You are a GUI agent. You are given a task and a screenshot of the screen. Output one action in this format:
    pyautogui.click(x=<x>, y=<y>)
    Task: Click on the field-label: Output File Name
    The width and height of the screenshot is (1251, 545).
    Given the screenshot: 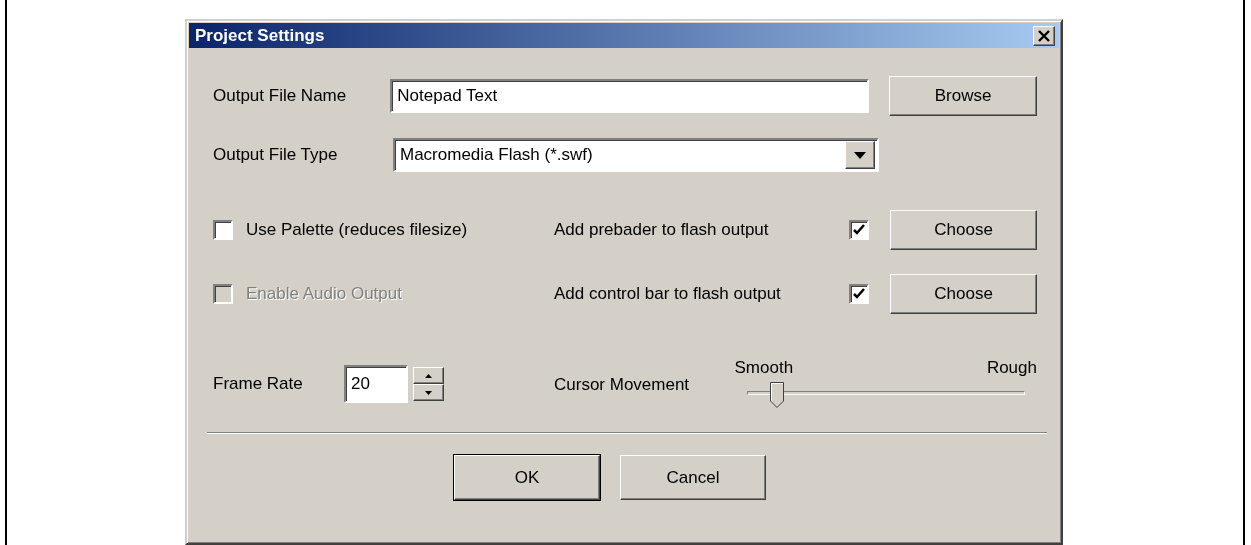 What is the action you would take?
    pyautogui.click(x=280, y=96)
    